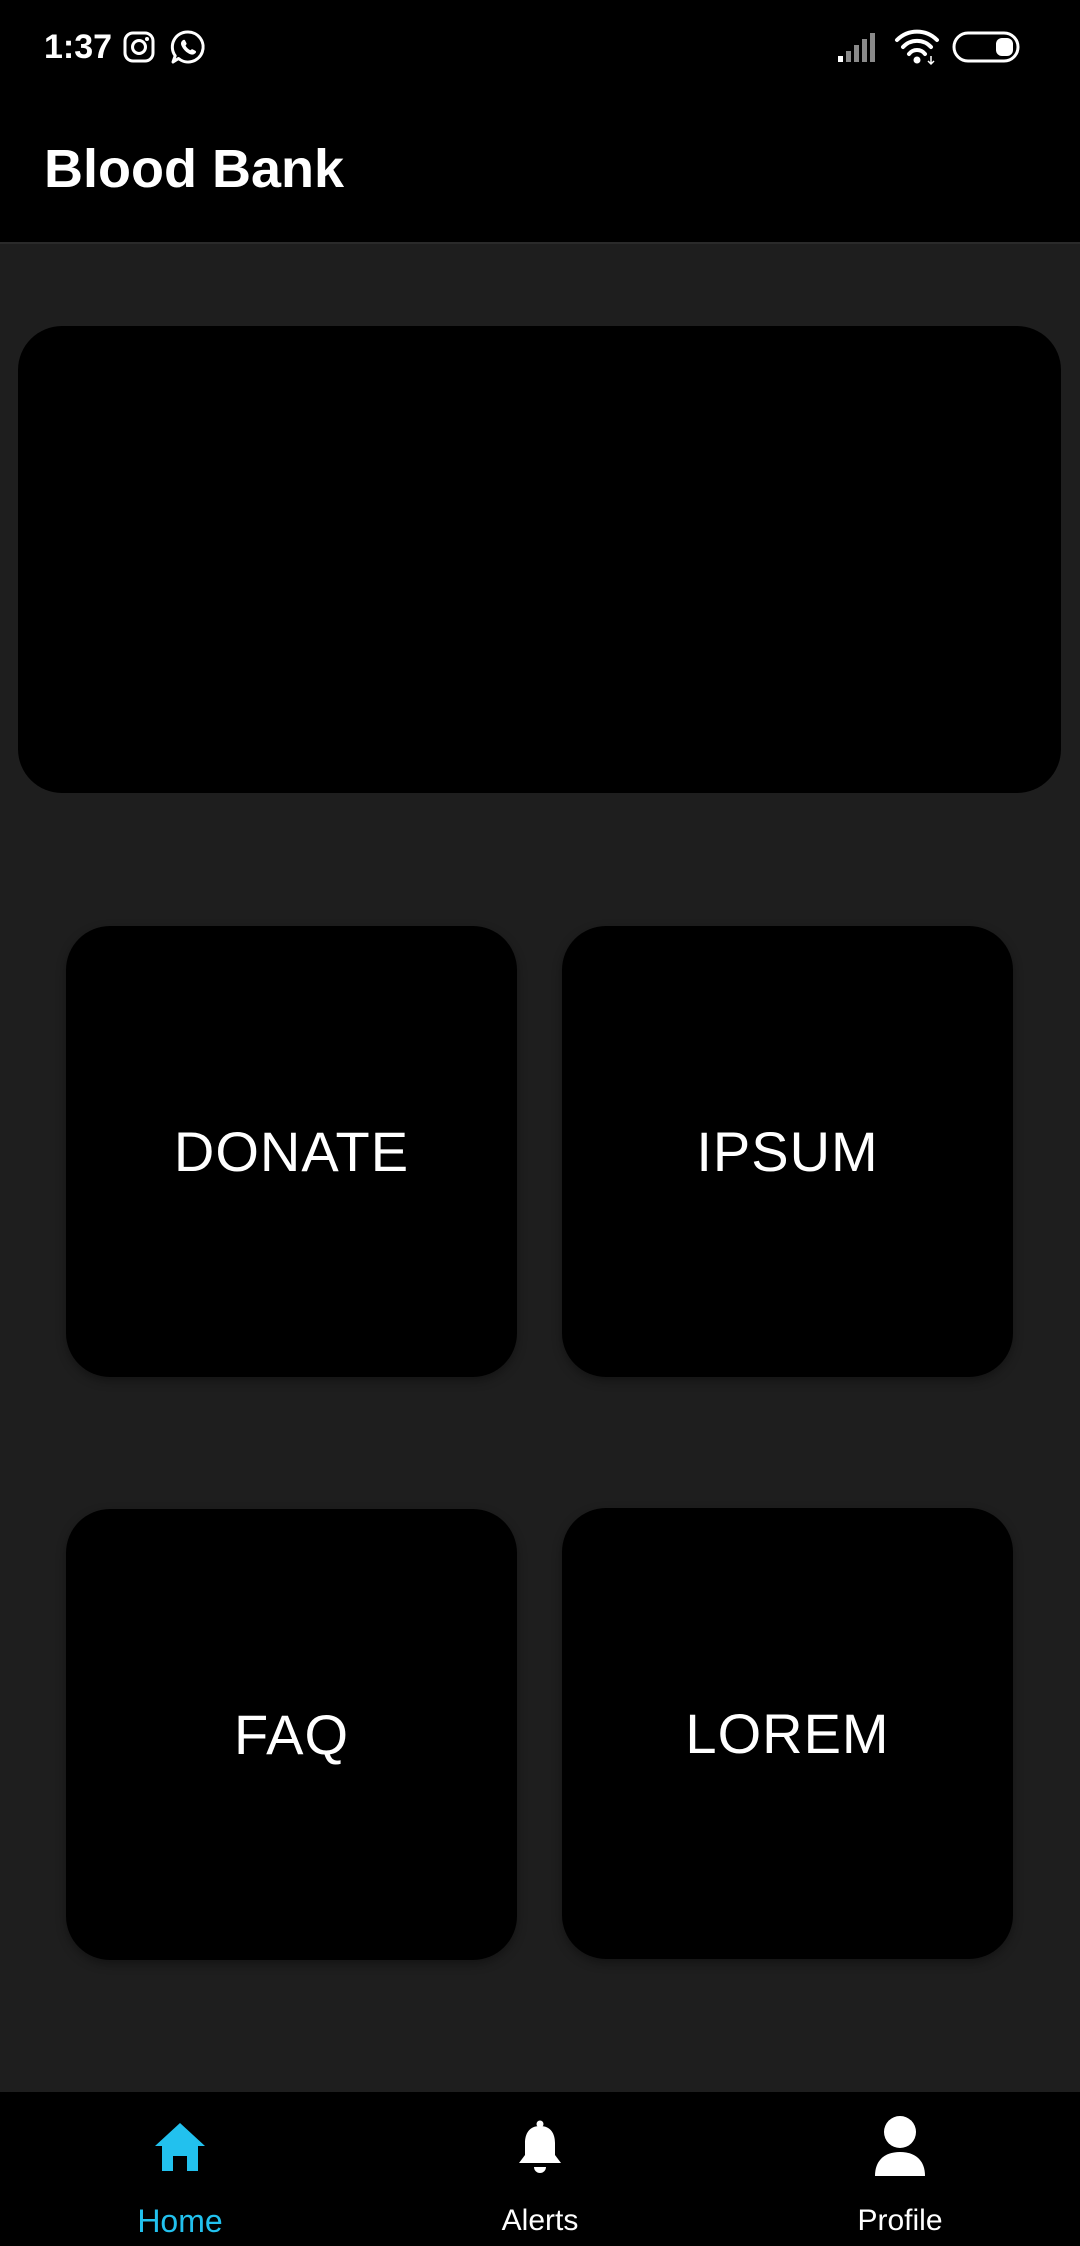  Describe the element at coordinates (900, 2220) in the screenshot. I see `nav-label-profile: Profile` at that location.